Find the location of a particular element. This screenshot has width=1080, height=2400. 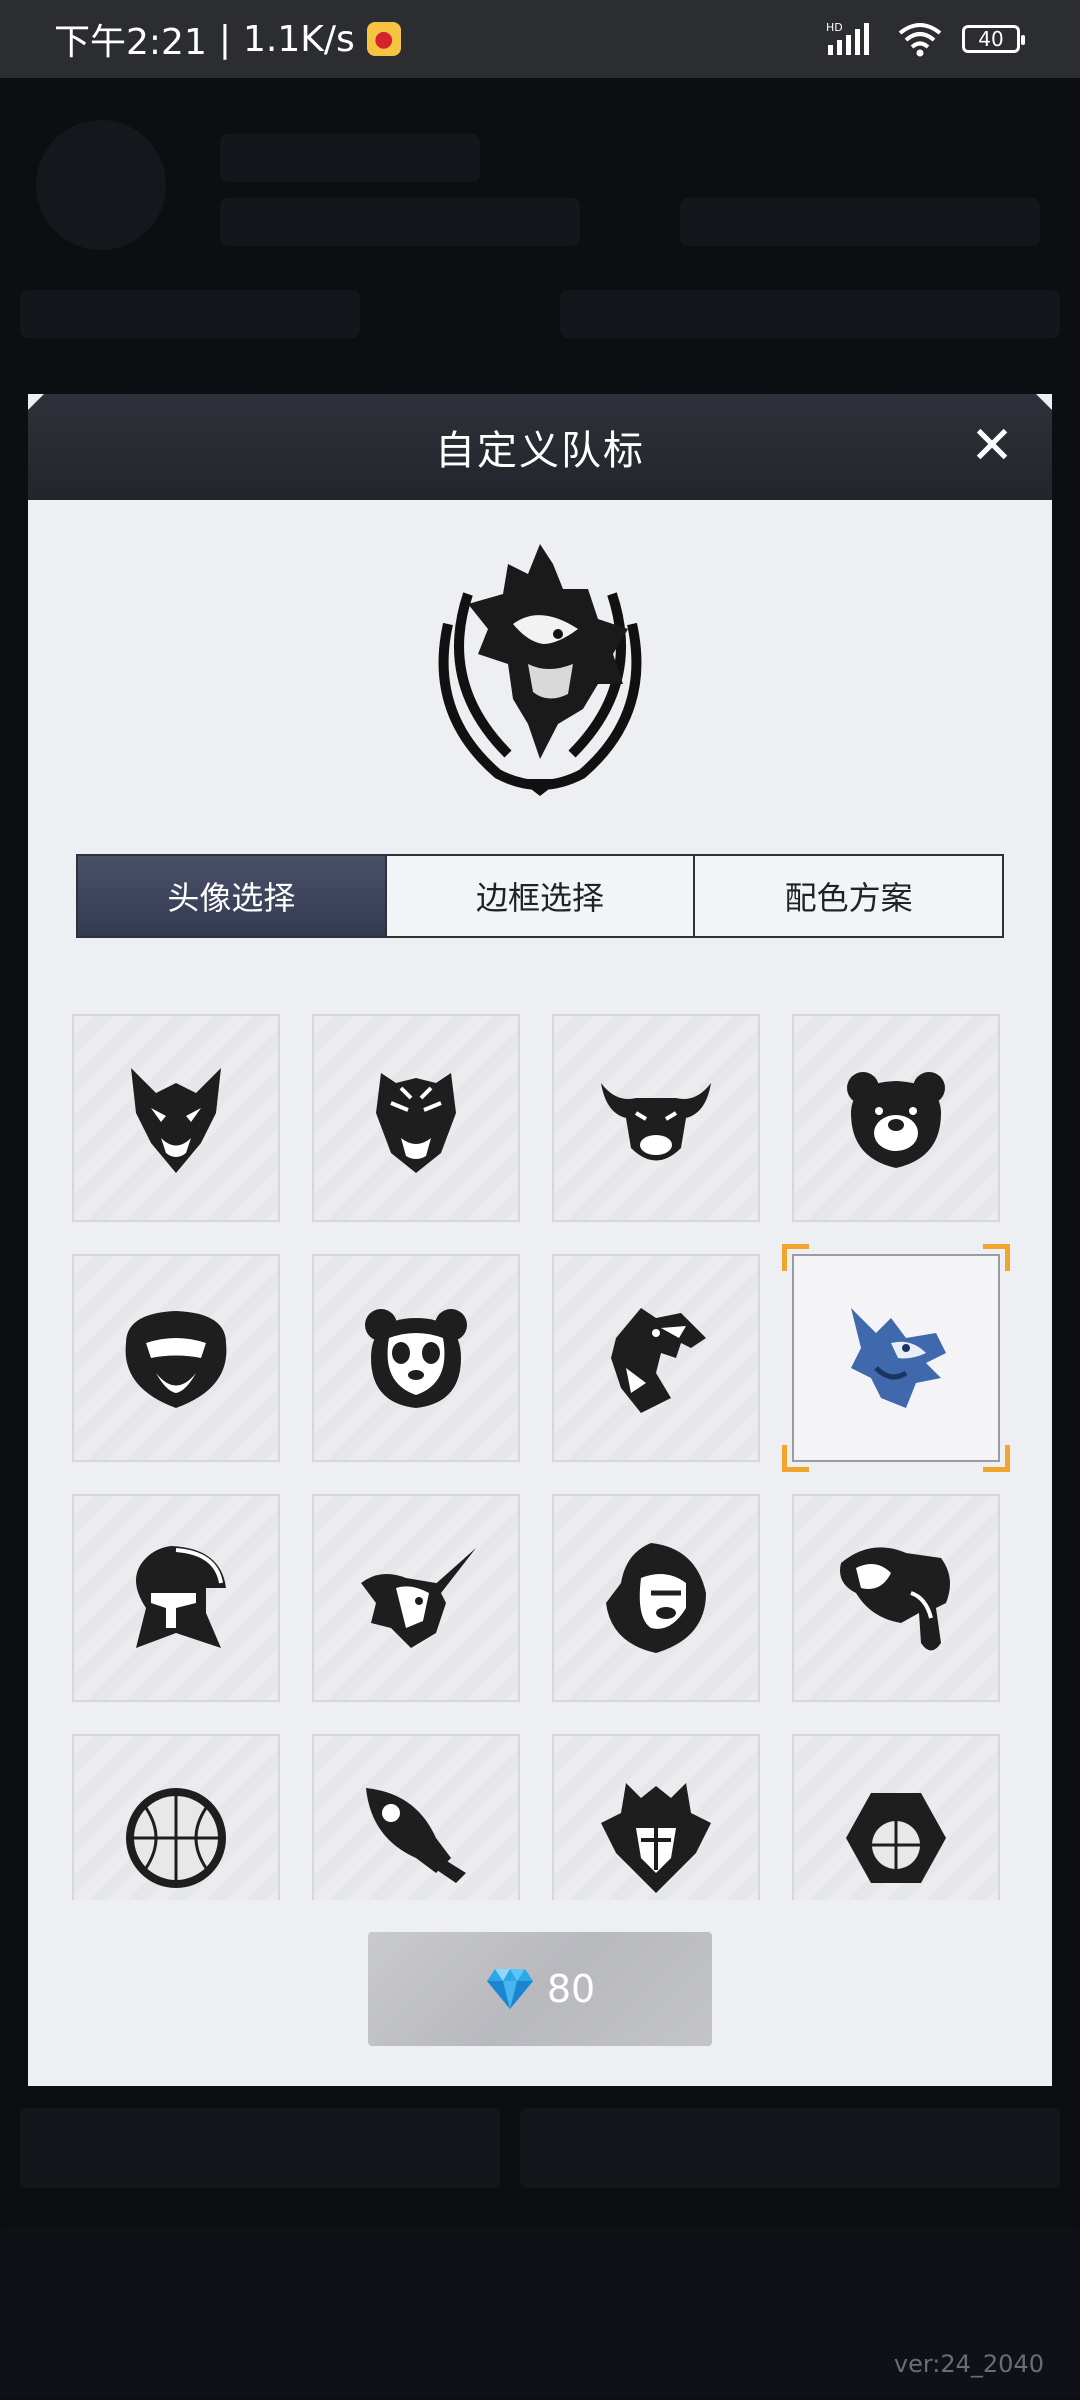

diamond-icon is located at coordinates (509, 1989).